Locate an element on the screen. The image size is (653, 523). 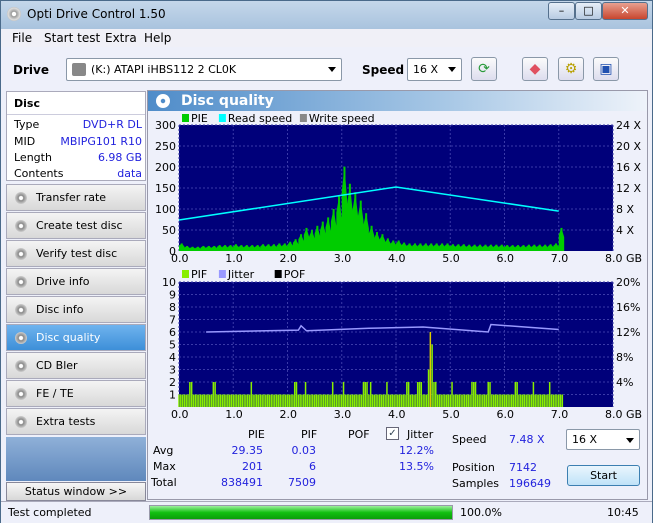
start-button: Start is located at coordinates (603, 475).